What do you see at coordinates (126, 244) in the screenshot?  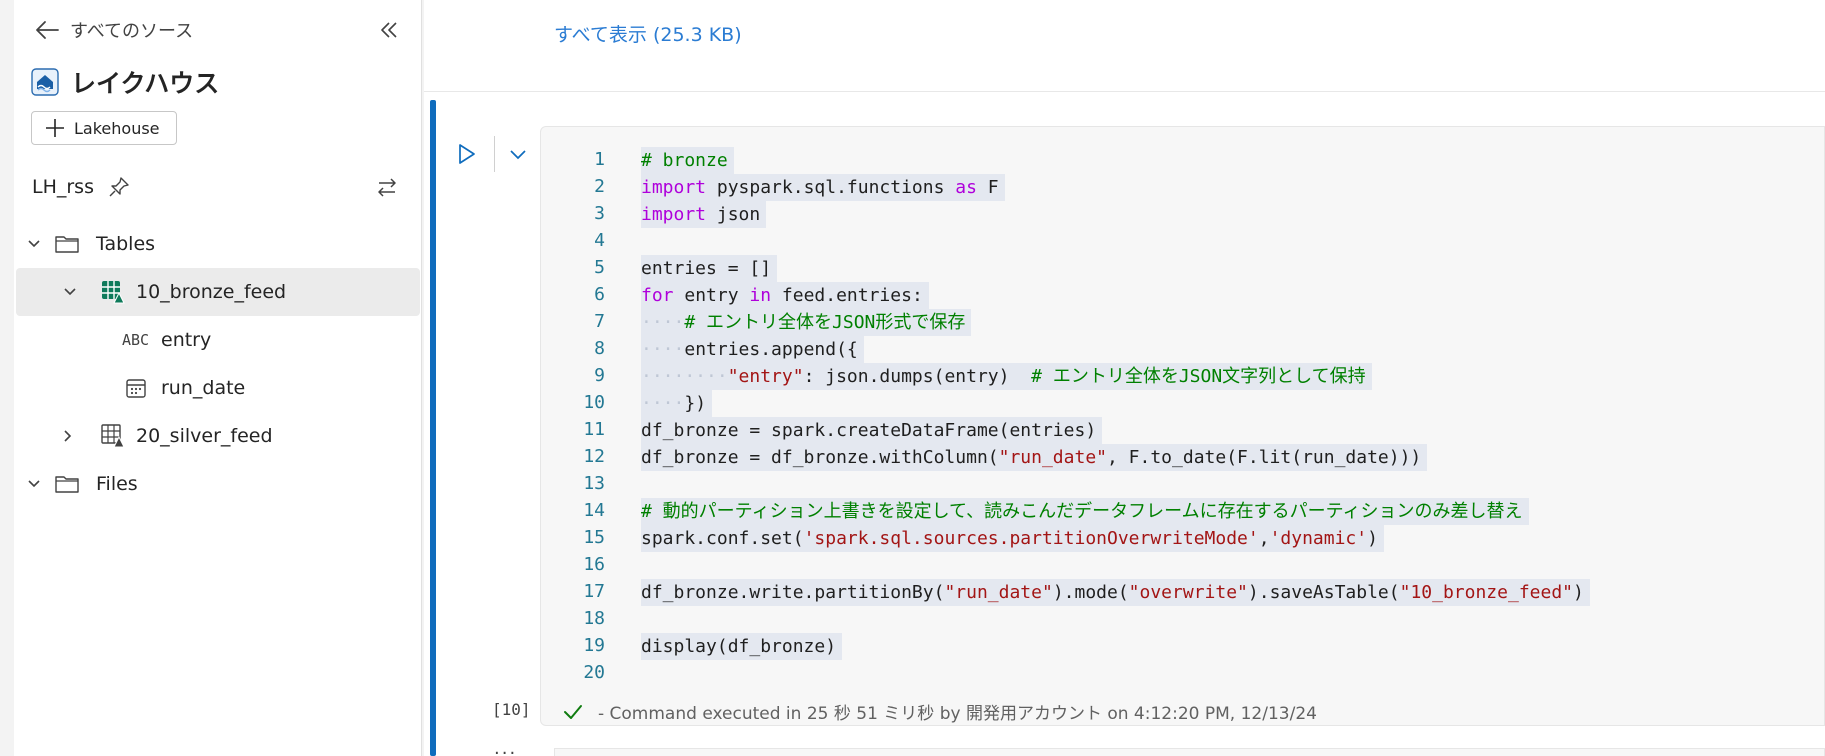 I see `tables-label: Tables` at bounding box center [126, 244].